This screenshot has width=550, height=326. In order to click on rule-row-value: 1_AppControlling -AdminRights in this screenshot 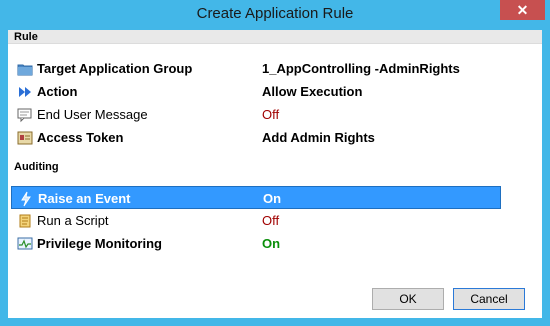, I will do `click(361, 68)`.